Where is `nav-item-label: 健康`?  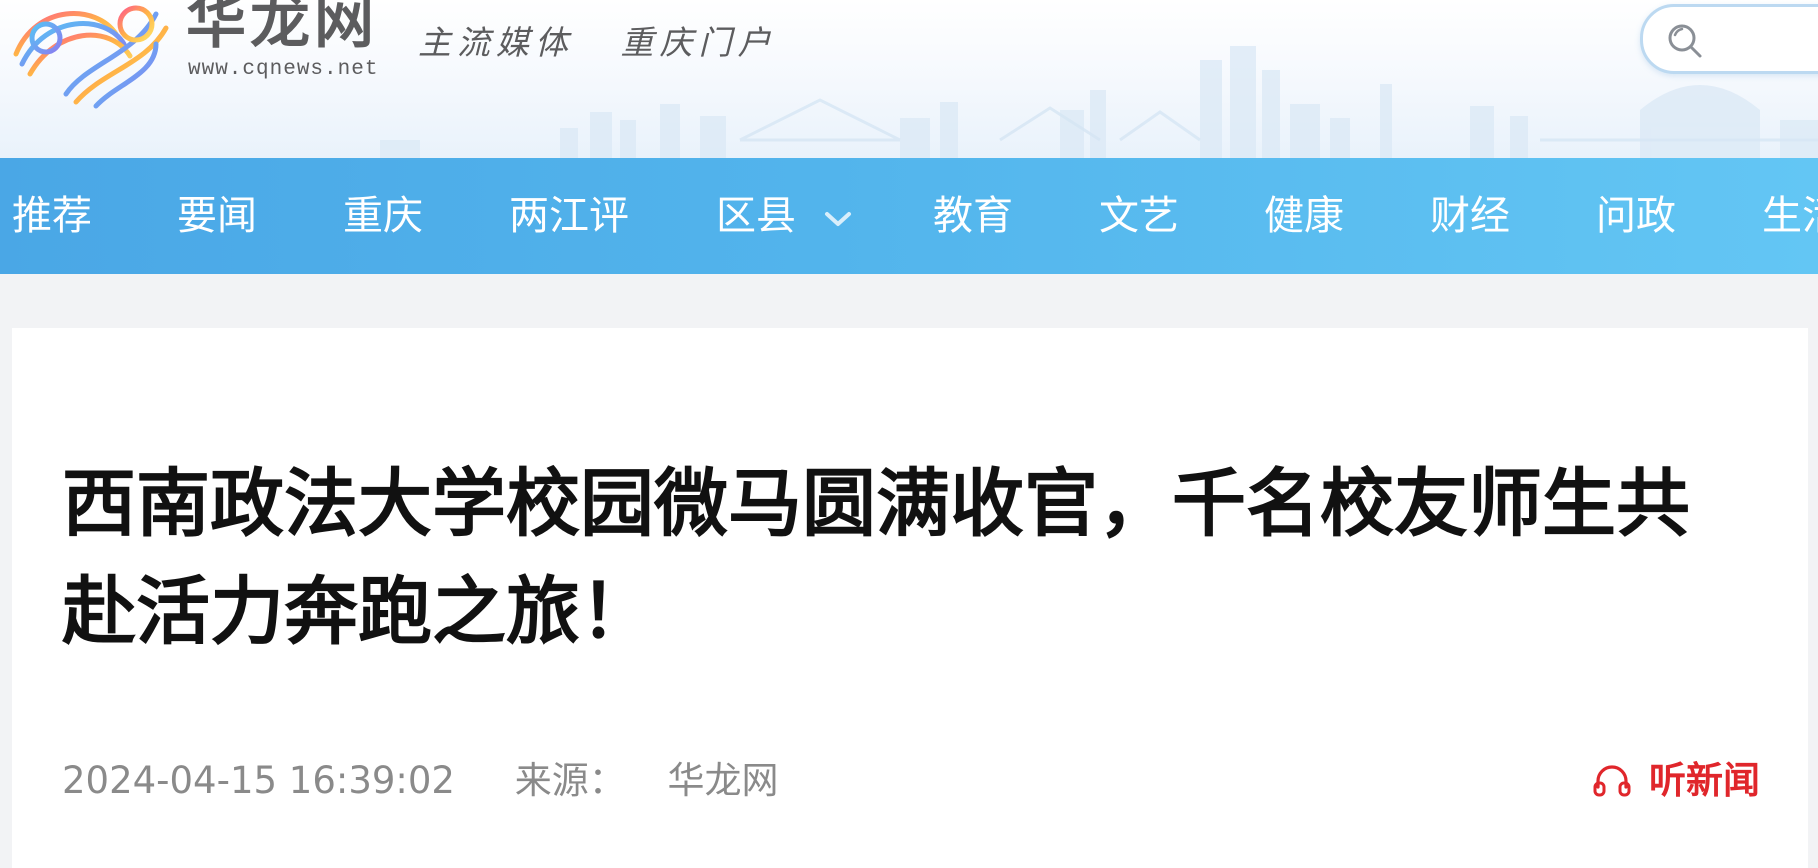 nav-item-label: 健康 is located at coordinates (1304, 216).